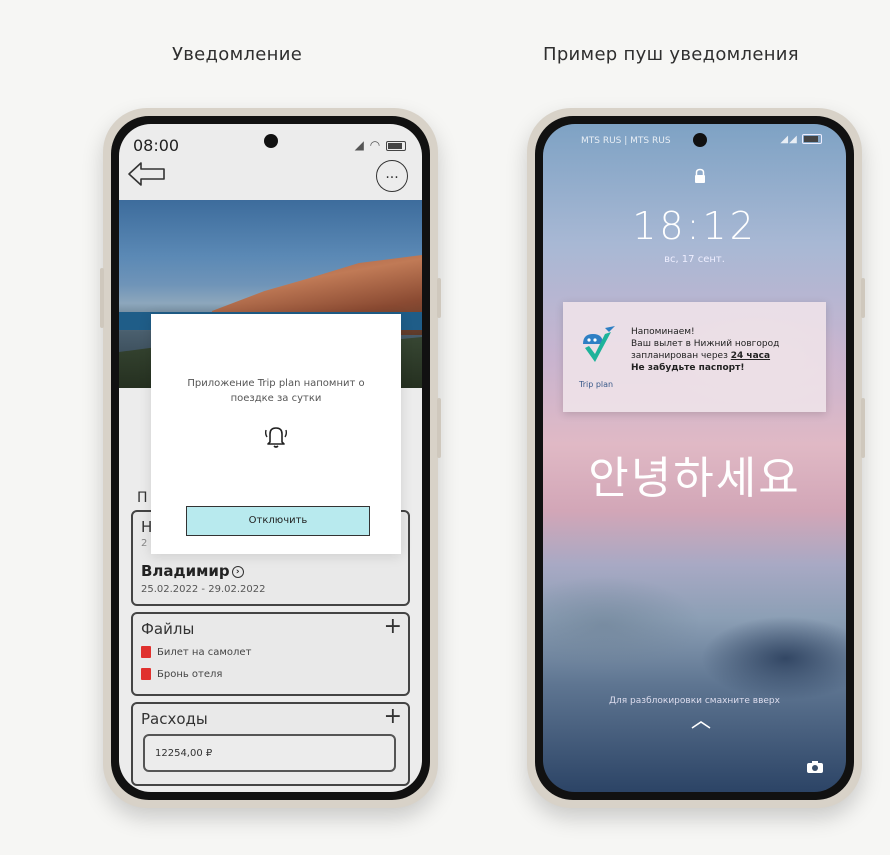 This screenshot has height=855, width=890. Describe the element at coordinates (700, 175) in the screenshot. I see `lock-icon` at that location.